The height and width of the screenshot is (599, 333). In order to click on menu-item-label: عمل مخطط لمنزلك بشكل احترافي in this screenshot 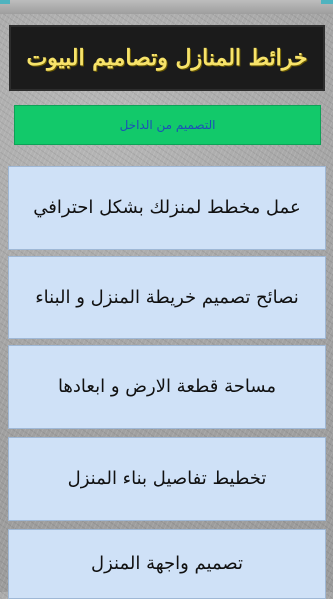, I will do `click(167, 207)`.